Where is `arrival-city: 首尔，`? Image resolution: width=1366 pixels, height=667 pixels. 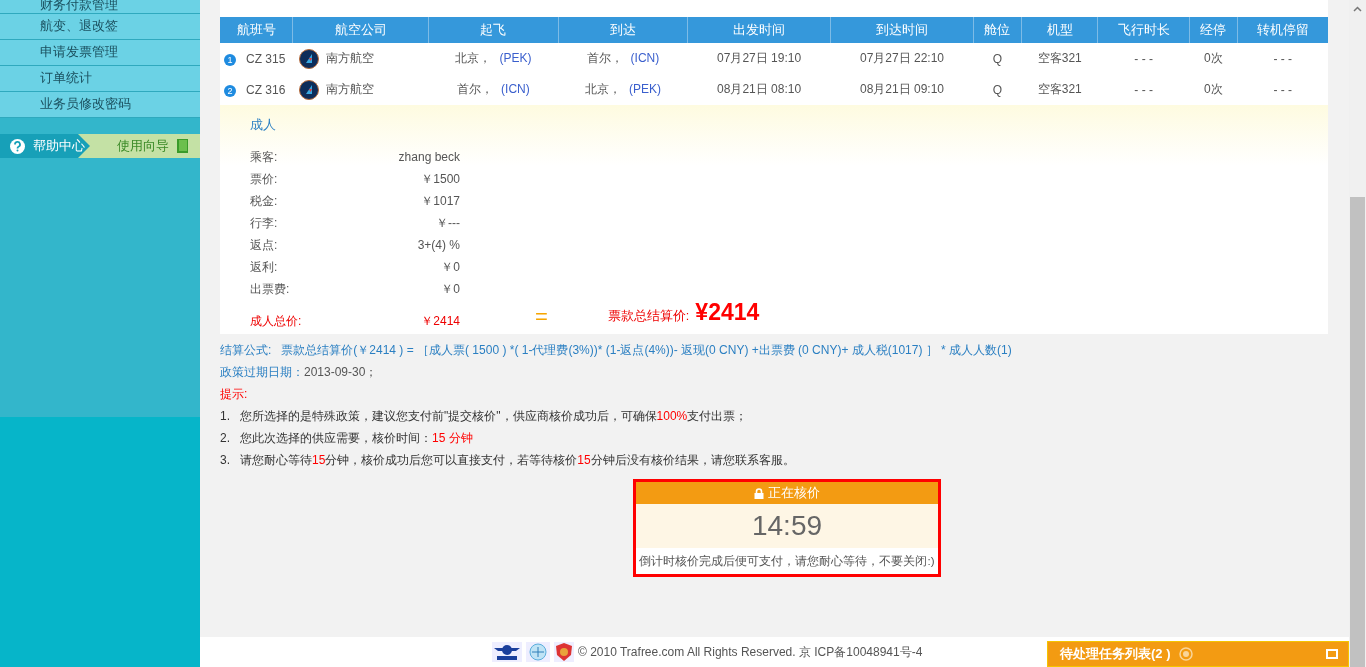
arrival-city: 首尔， is located at coordinates (604, 58).